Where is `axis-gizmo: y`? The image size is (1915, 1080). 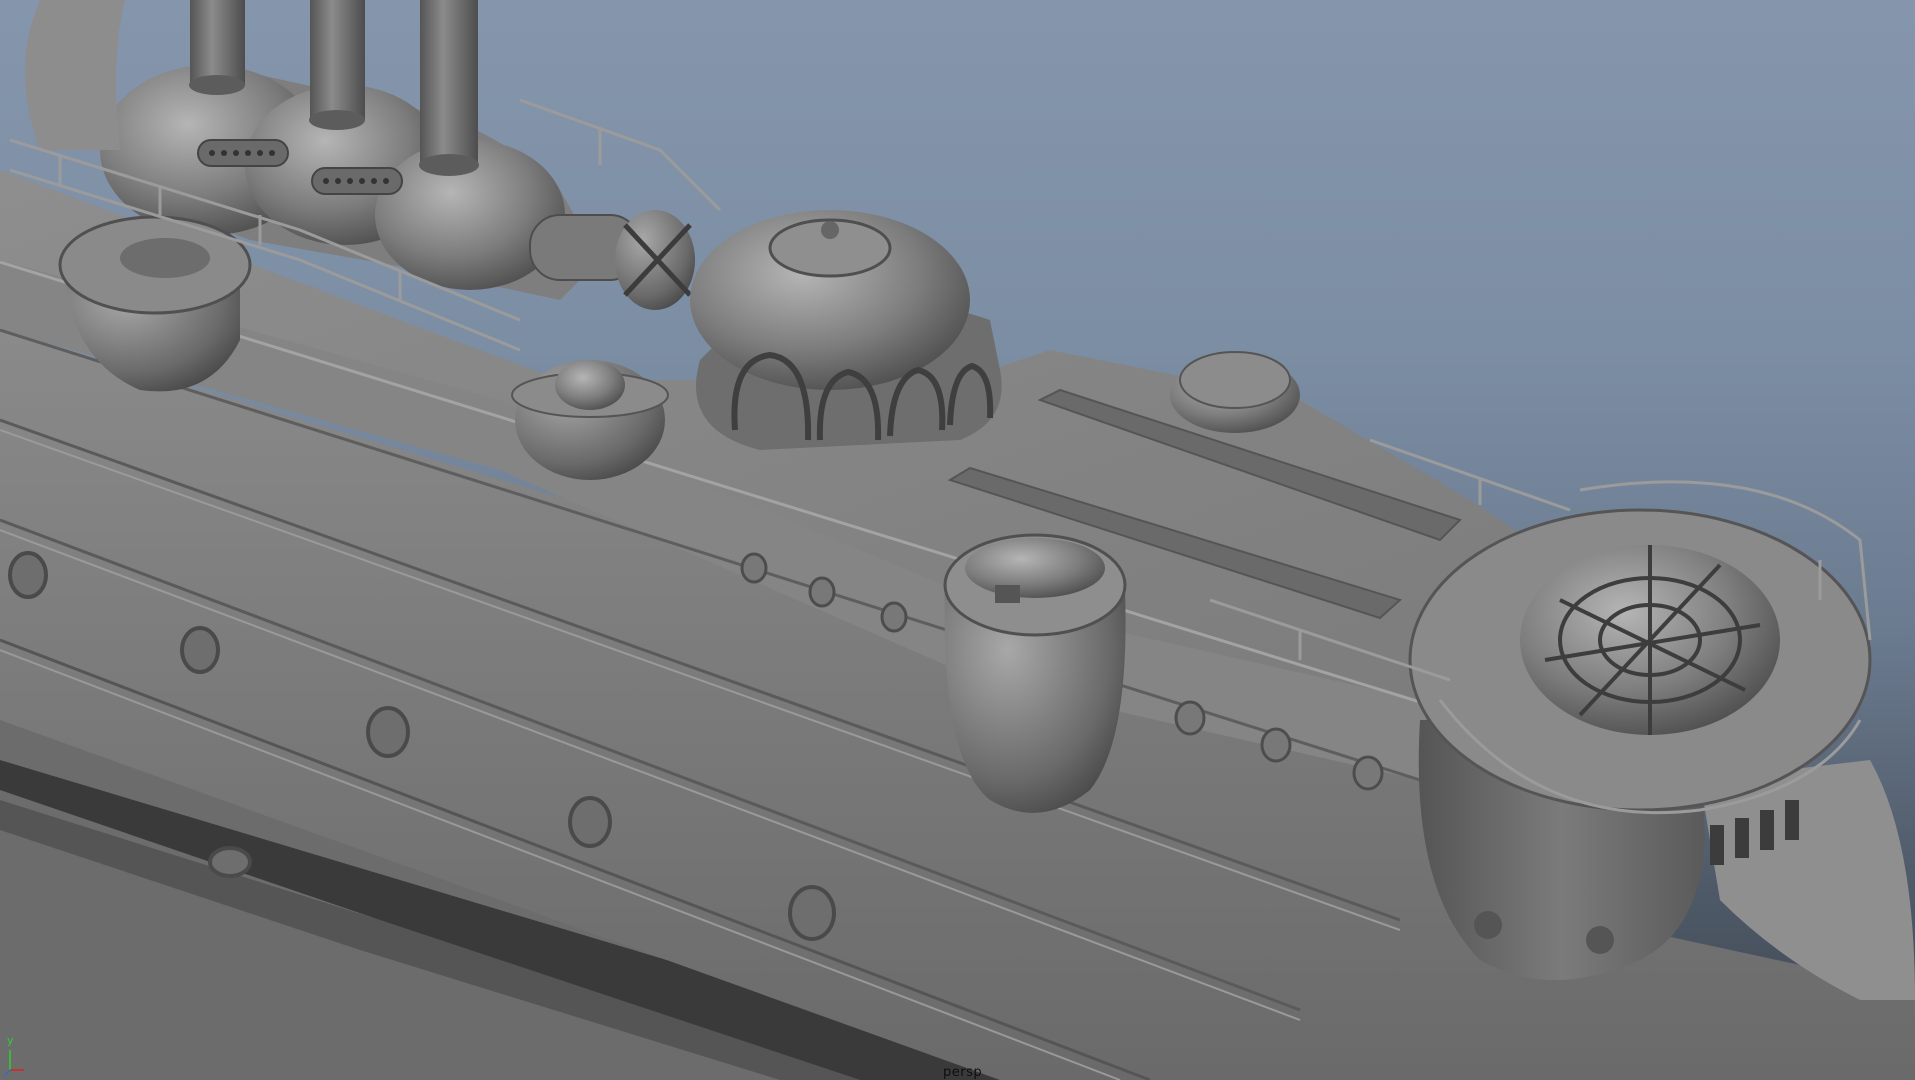
axis-gizmo: y is located at coordinates (17, 1055).